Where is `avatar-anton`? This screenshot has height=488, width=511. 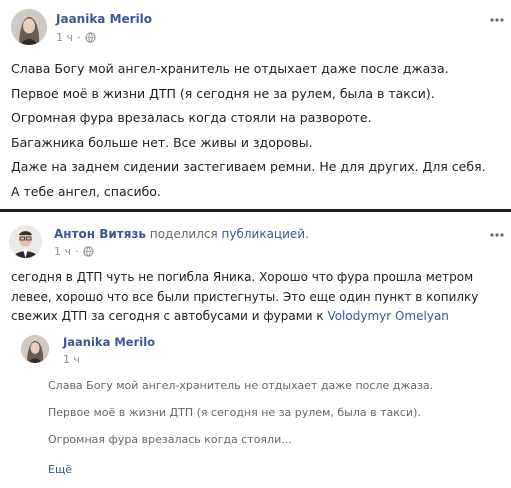
avatar-anton is located at coordinates (25, 241).